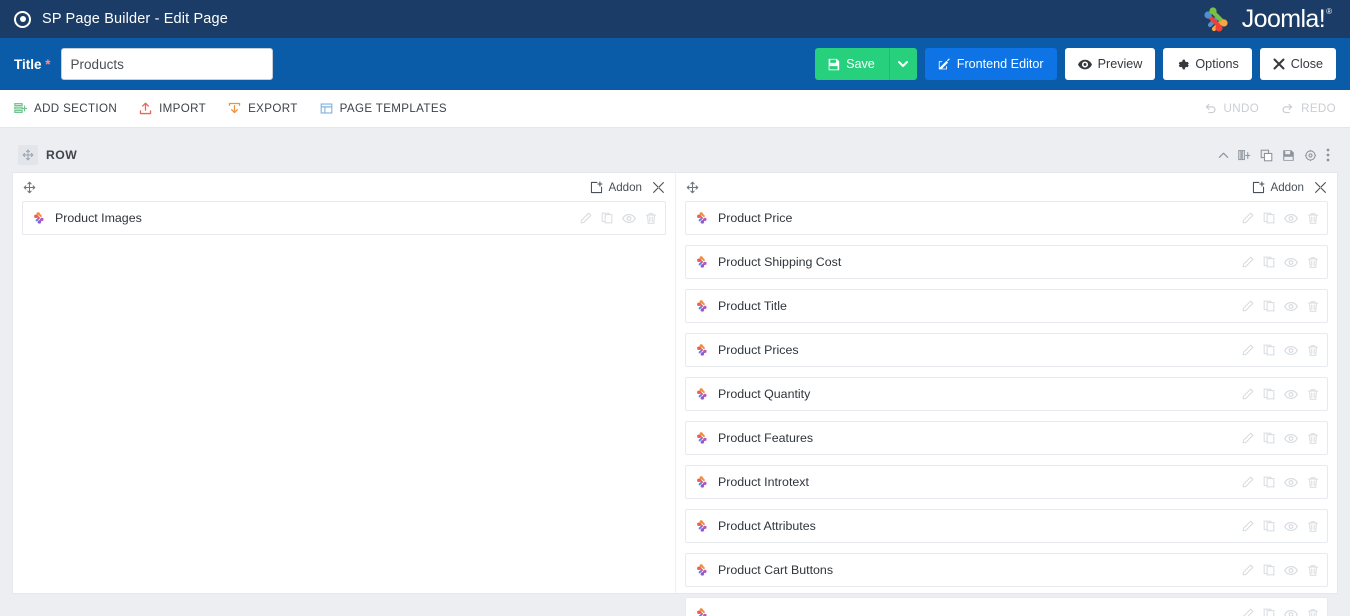 The image size is (1350, 616). Describe the element at coordinates (776, 570) in the screenshot. I see `addon-name: Product Cart Buttons` at that location.